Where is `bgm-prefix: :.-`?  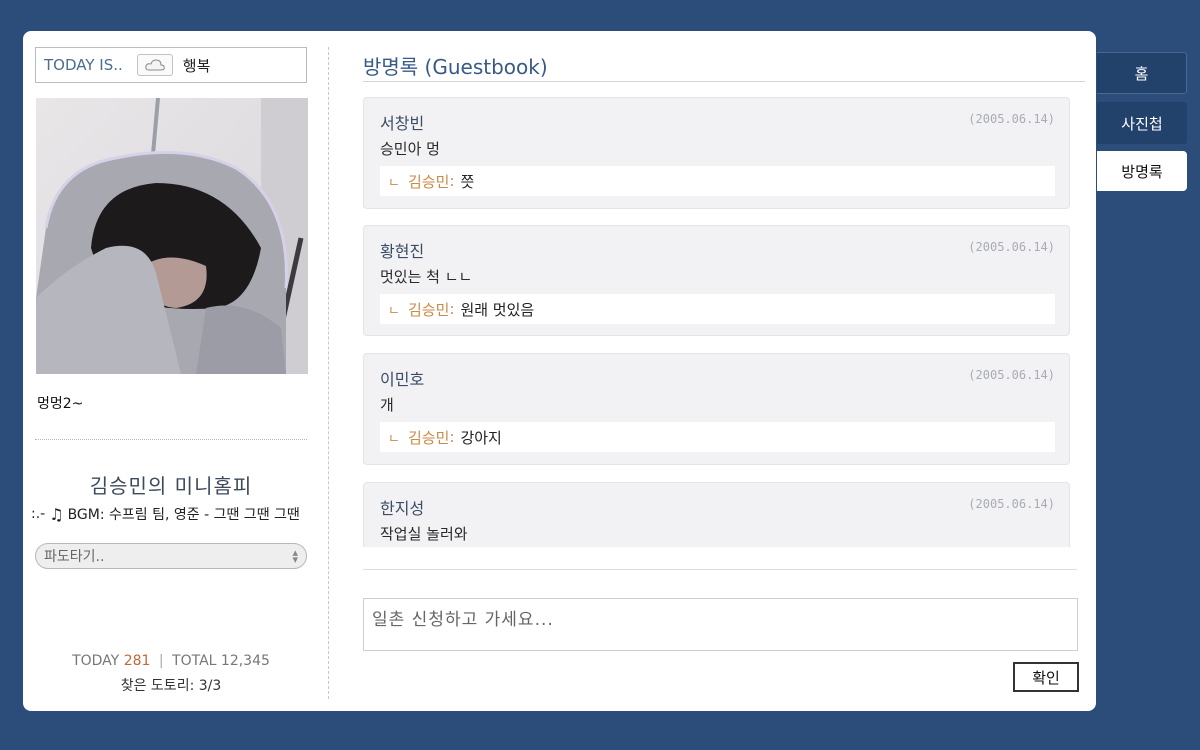
bgm-prefix: :.- is located at coordinates (38, 514).